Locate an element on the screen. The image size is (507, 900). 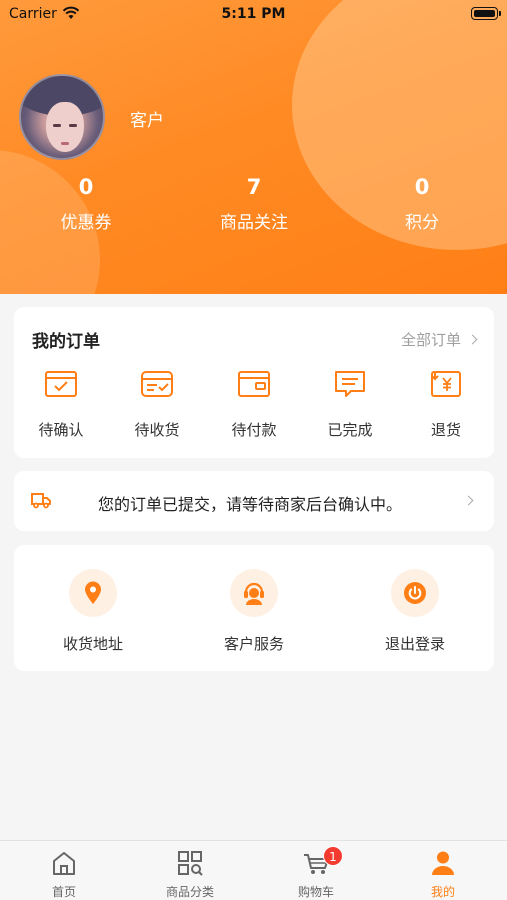
order-label: 待确认 is located at coordinates (61, 430).